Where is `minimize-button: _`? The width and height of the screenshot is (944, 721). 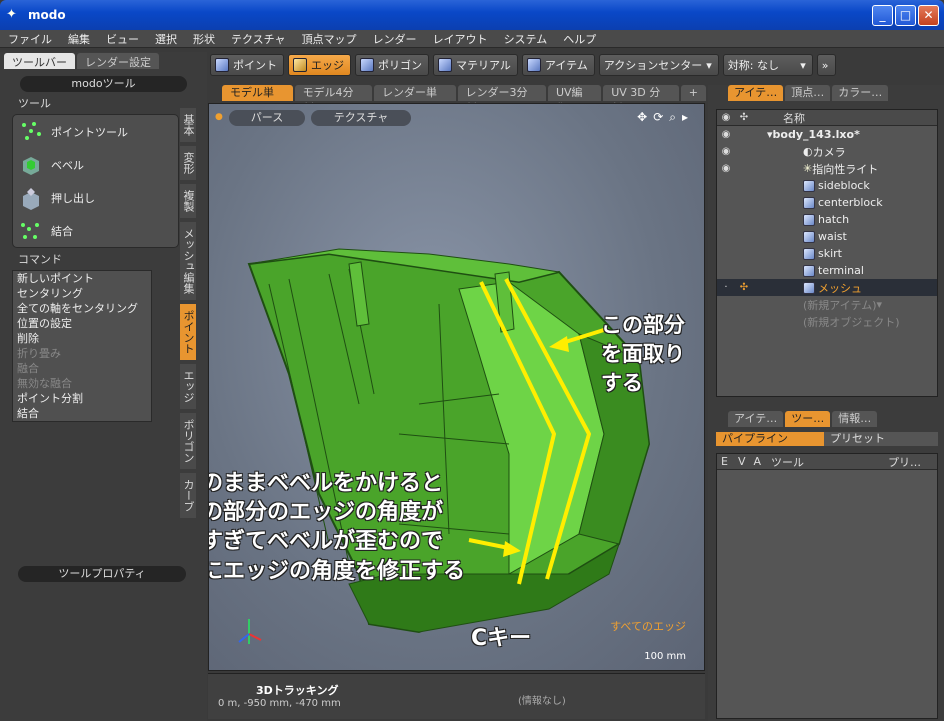 minimize-button: _ is located at coordinates (882, 15).